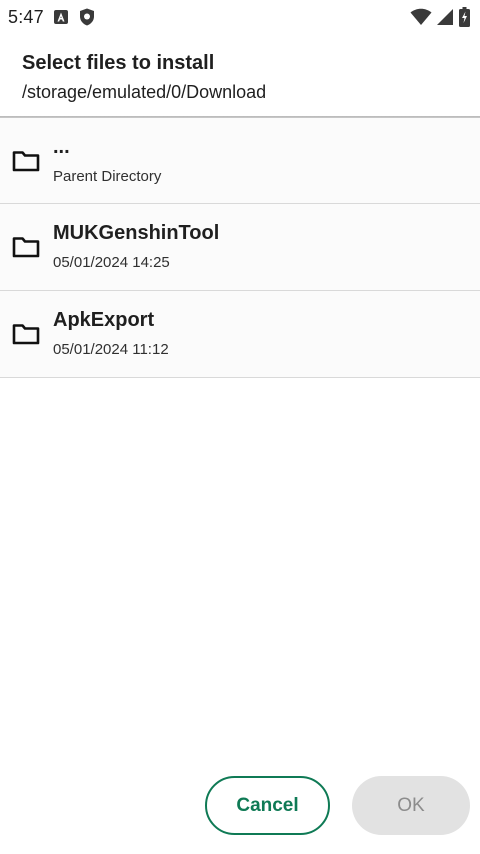 The image size is (480, 854). What do you see at coordinates (111, 262) in the screenshot?
I see `file-subtitle: 05/01/2024 14:25` at bounding box center [111, 262].